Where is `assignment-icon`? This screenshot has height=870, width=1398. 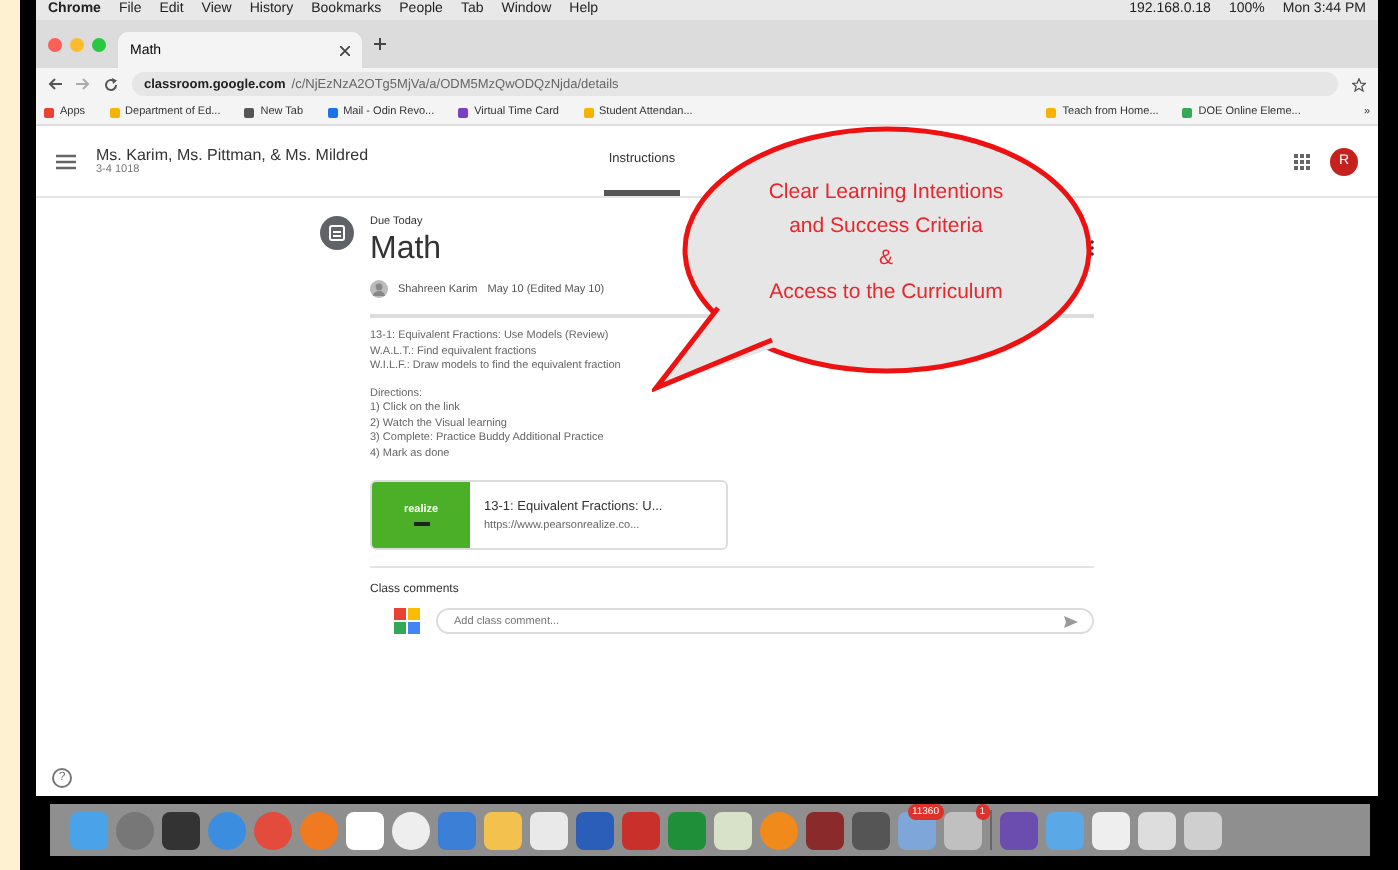 assignment-icon is located at coordinates (337, 233).